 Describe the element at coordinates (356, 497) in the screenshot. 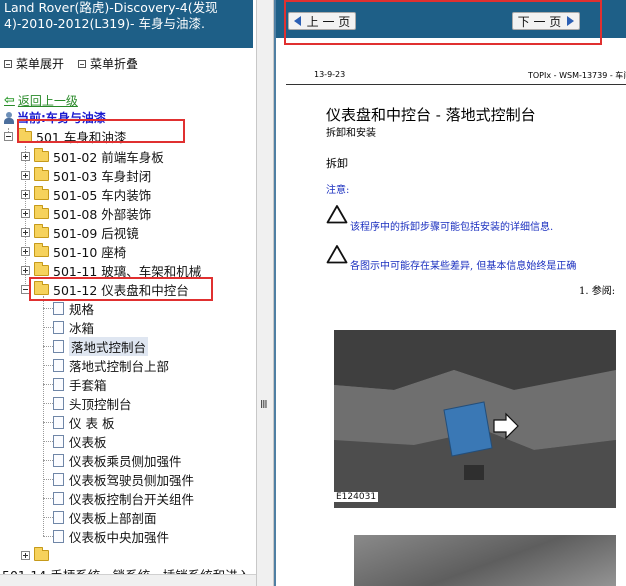

I see `image-caption: E124031` at that location.